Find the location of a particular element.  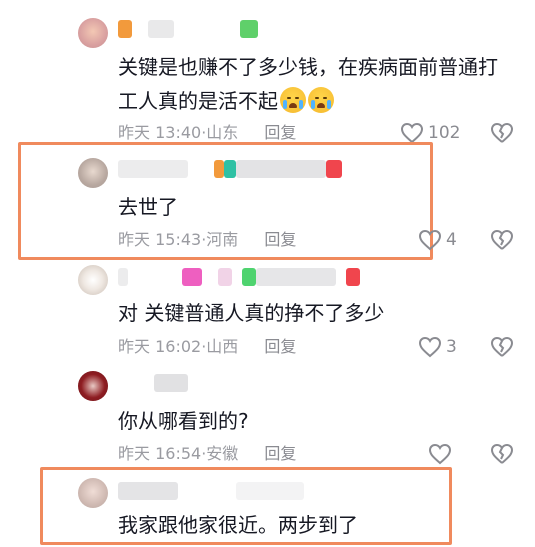

comment-text: 我家跟他家很近。两步到了 is located at coordinates (238, 525).